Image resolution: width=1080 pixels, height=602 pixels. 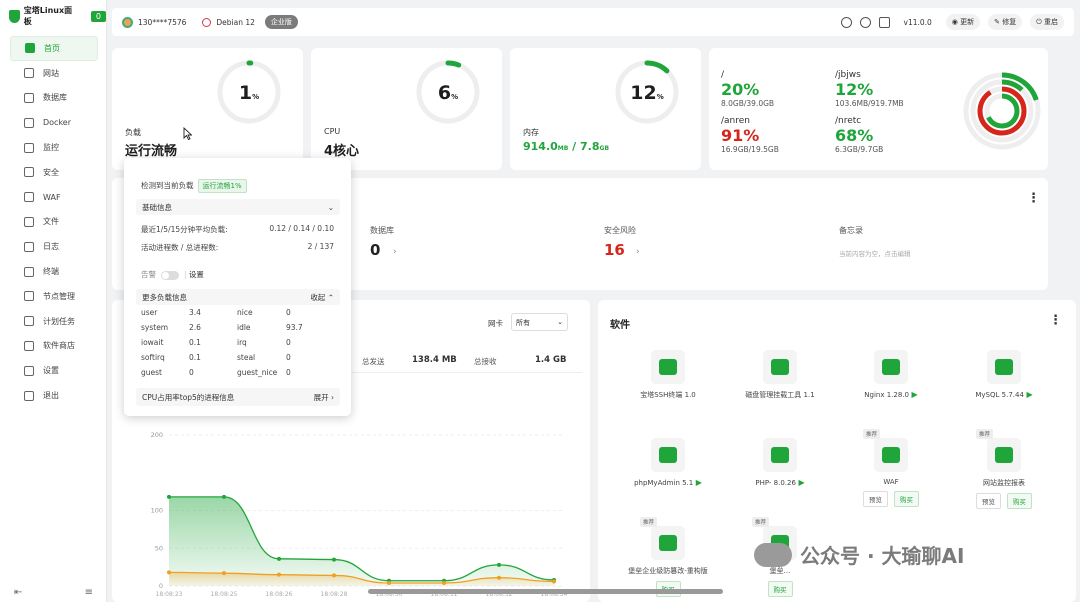 What do you see at coordinates (54, 246) in the screenshot?
I see `sidebar-item-8: 日志` at bounding box center [54, 246].